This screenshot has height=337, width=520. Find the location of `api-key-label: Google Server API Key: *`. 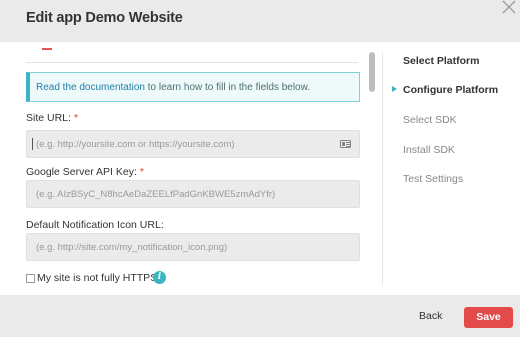

api-key-label: Google Server API Key: * is located at coordinates (85, 172).